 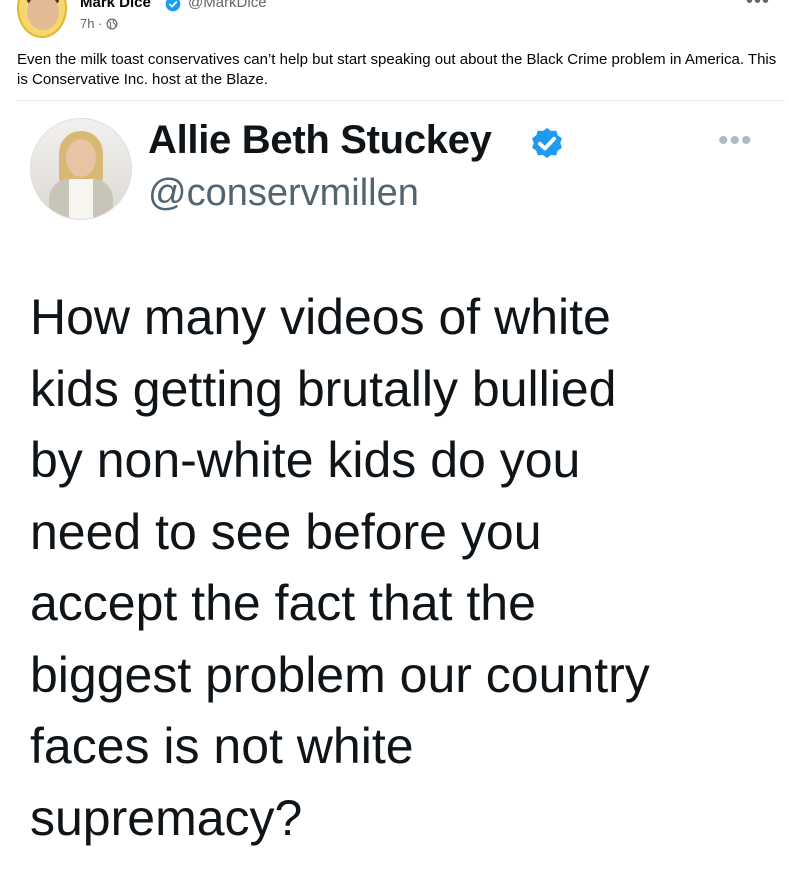 I want to click on tweet-verified-badge-icon, so click(x=547, y=143).